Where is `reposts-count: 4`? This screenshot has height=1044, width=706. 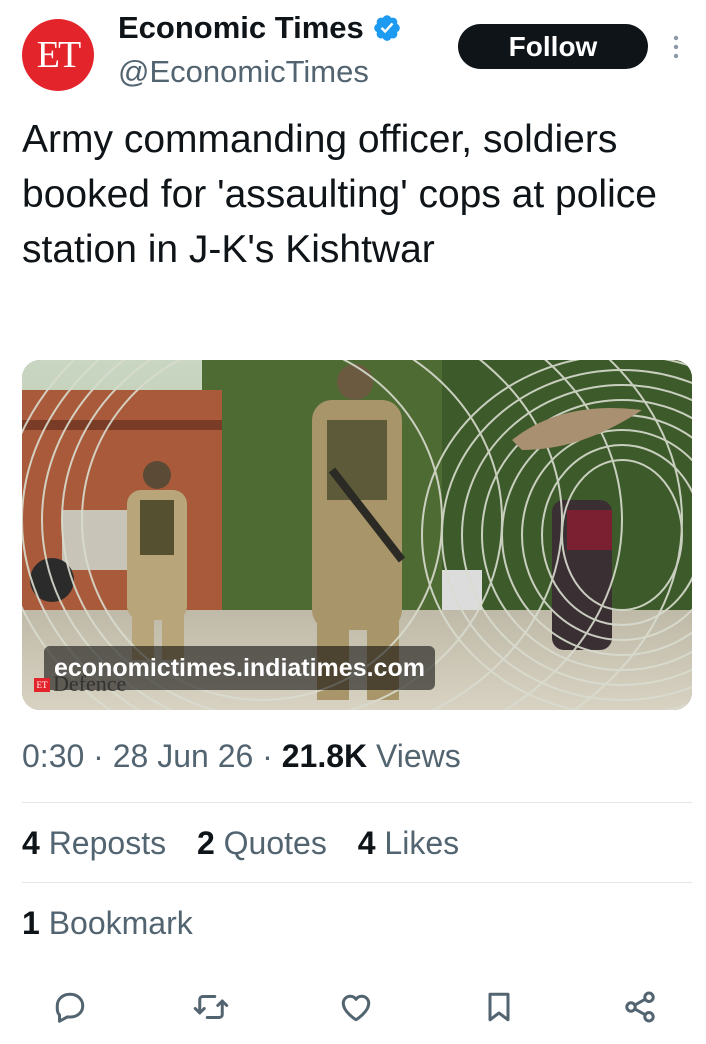
reposts-count: 4 is located at coordinates (31, 843).